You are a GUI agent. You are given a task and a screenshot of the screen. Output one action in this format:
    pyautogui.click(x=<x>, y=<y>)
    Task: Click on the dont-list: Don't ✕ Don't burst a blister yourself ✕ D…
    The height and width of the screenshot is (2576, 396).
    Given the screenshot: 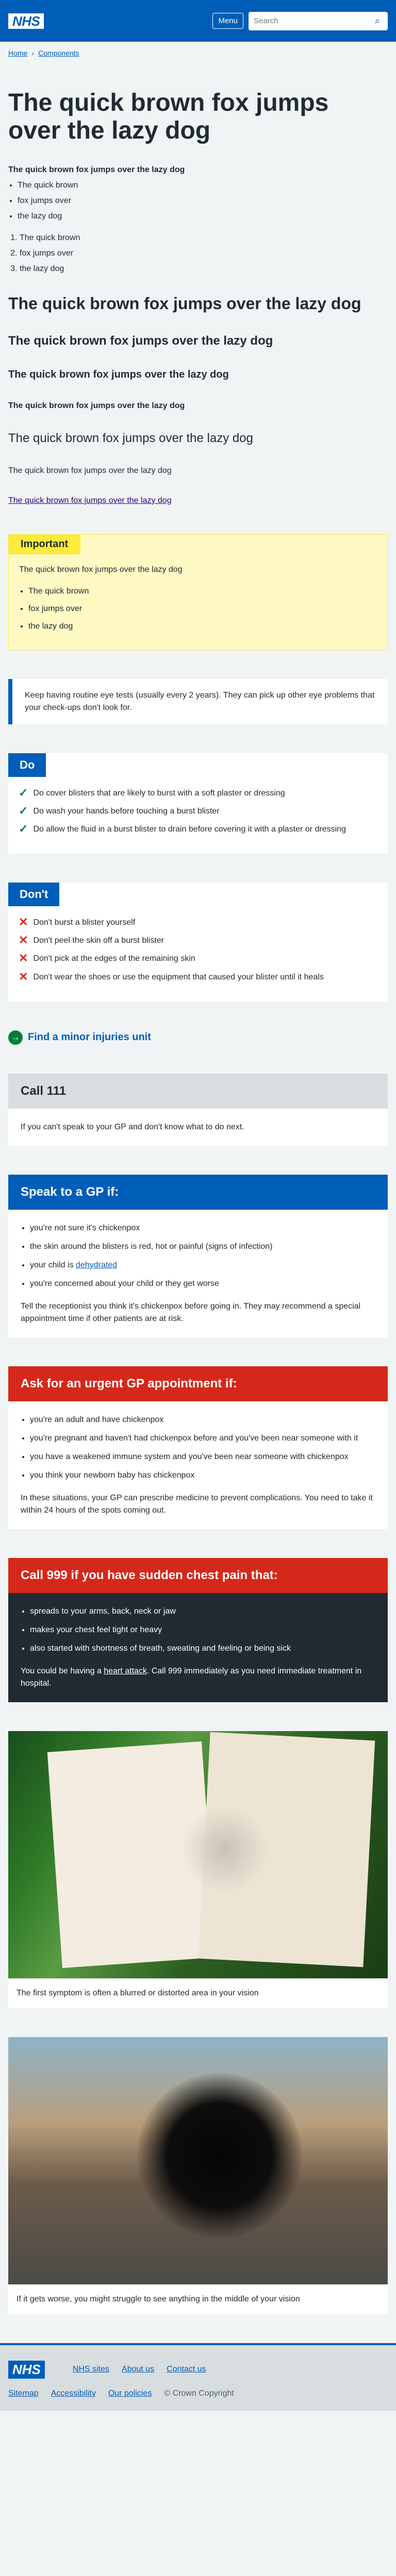 What is the action you would take?
    pyautogui.click(x=198, y=942)
    